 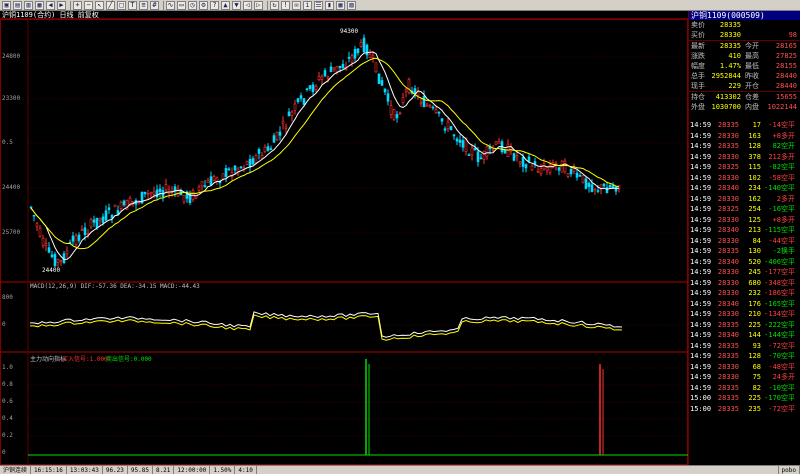 I want to click on trade-row: 14:59 28335 17 -14 空平, so click(x=744, y=125).